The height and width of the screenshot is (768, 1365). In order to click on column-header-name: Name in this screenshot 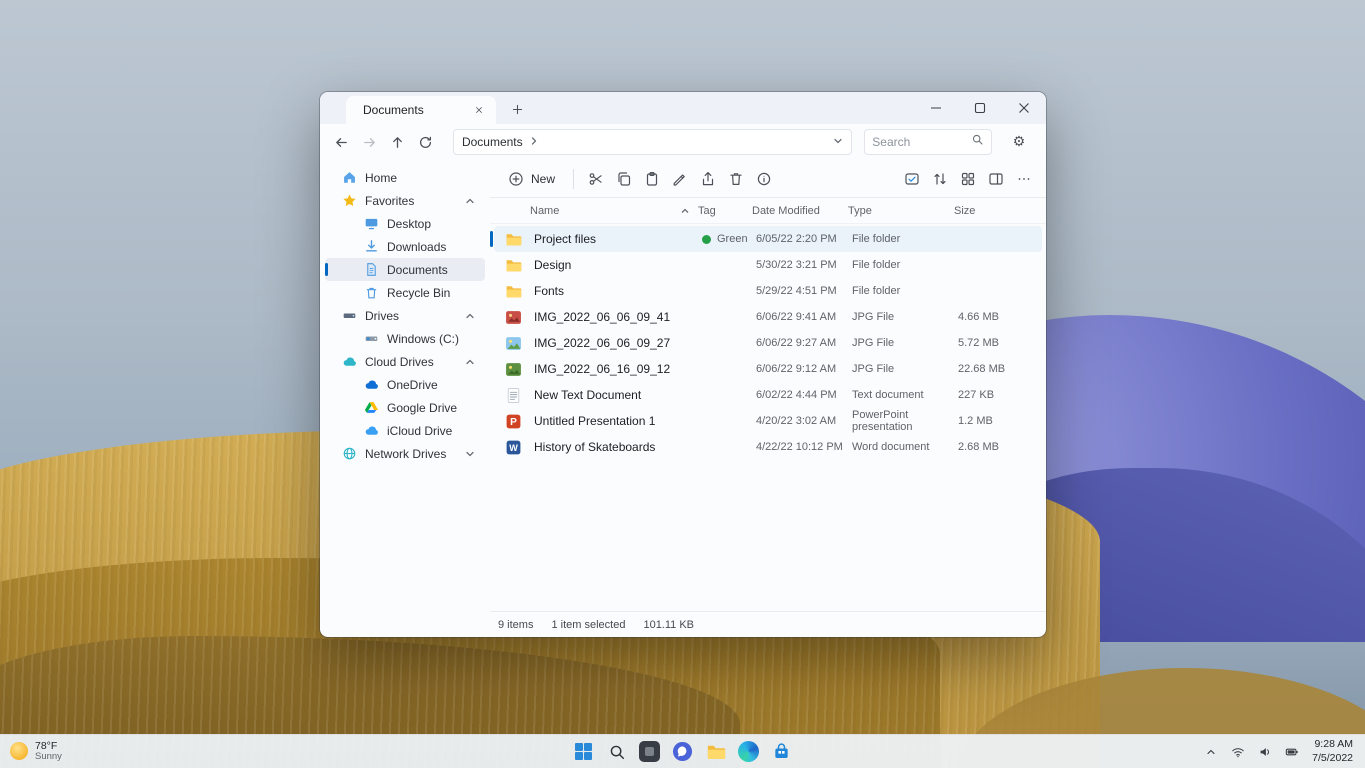, I will do `click(614, 211)`.